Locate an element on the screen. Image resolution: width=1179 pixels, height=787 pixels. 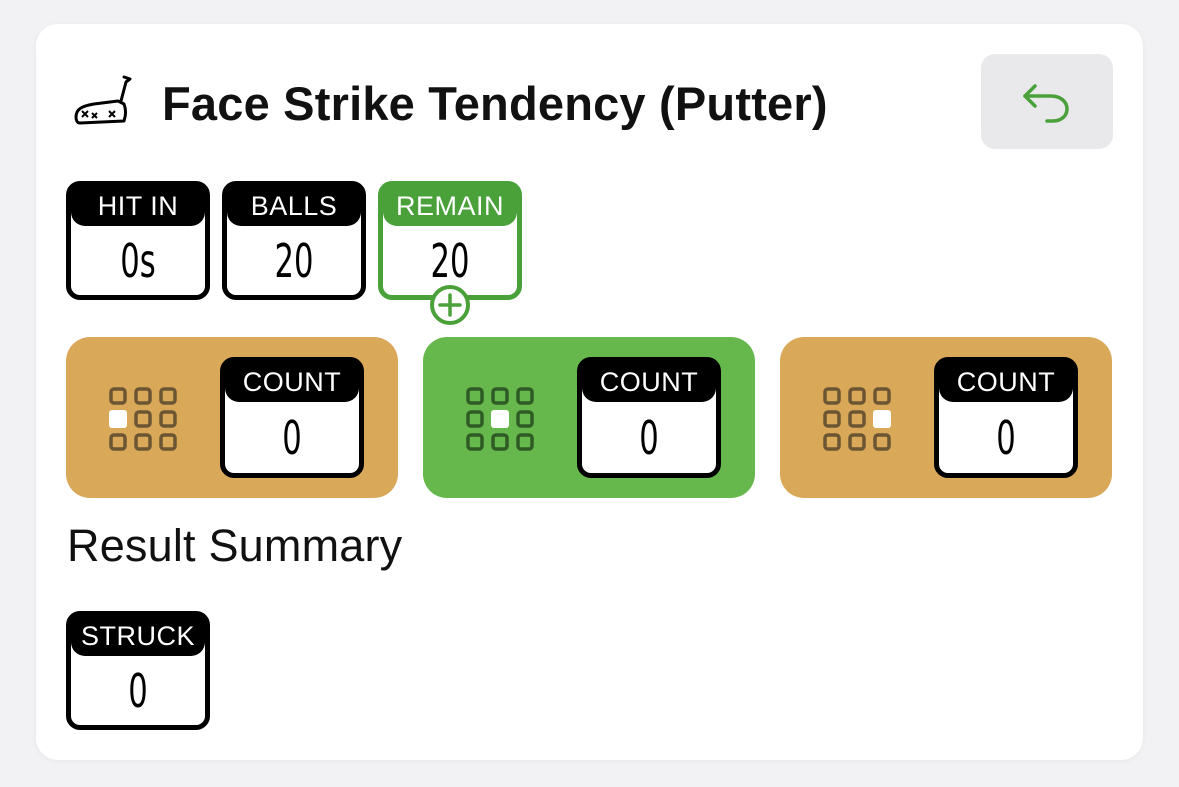
remain-stat: REMAIN 20 is located at coordinates (450, 240).